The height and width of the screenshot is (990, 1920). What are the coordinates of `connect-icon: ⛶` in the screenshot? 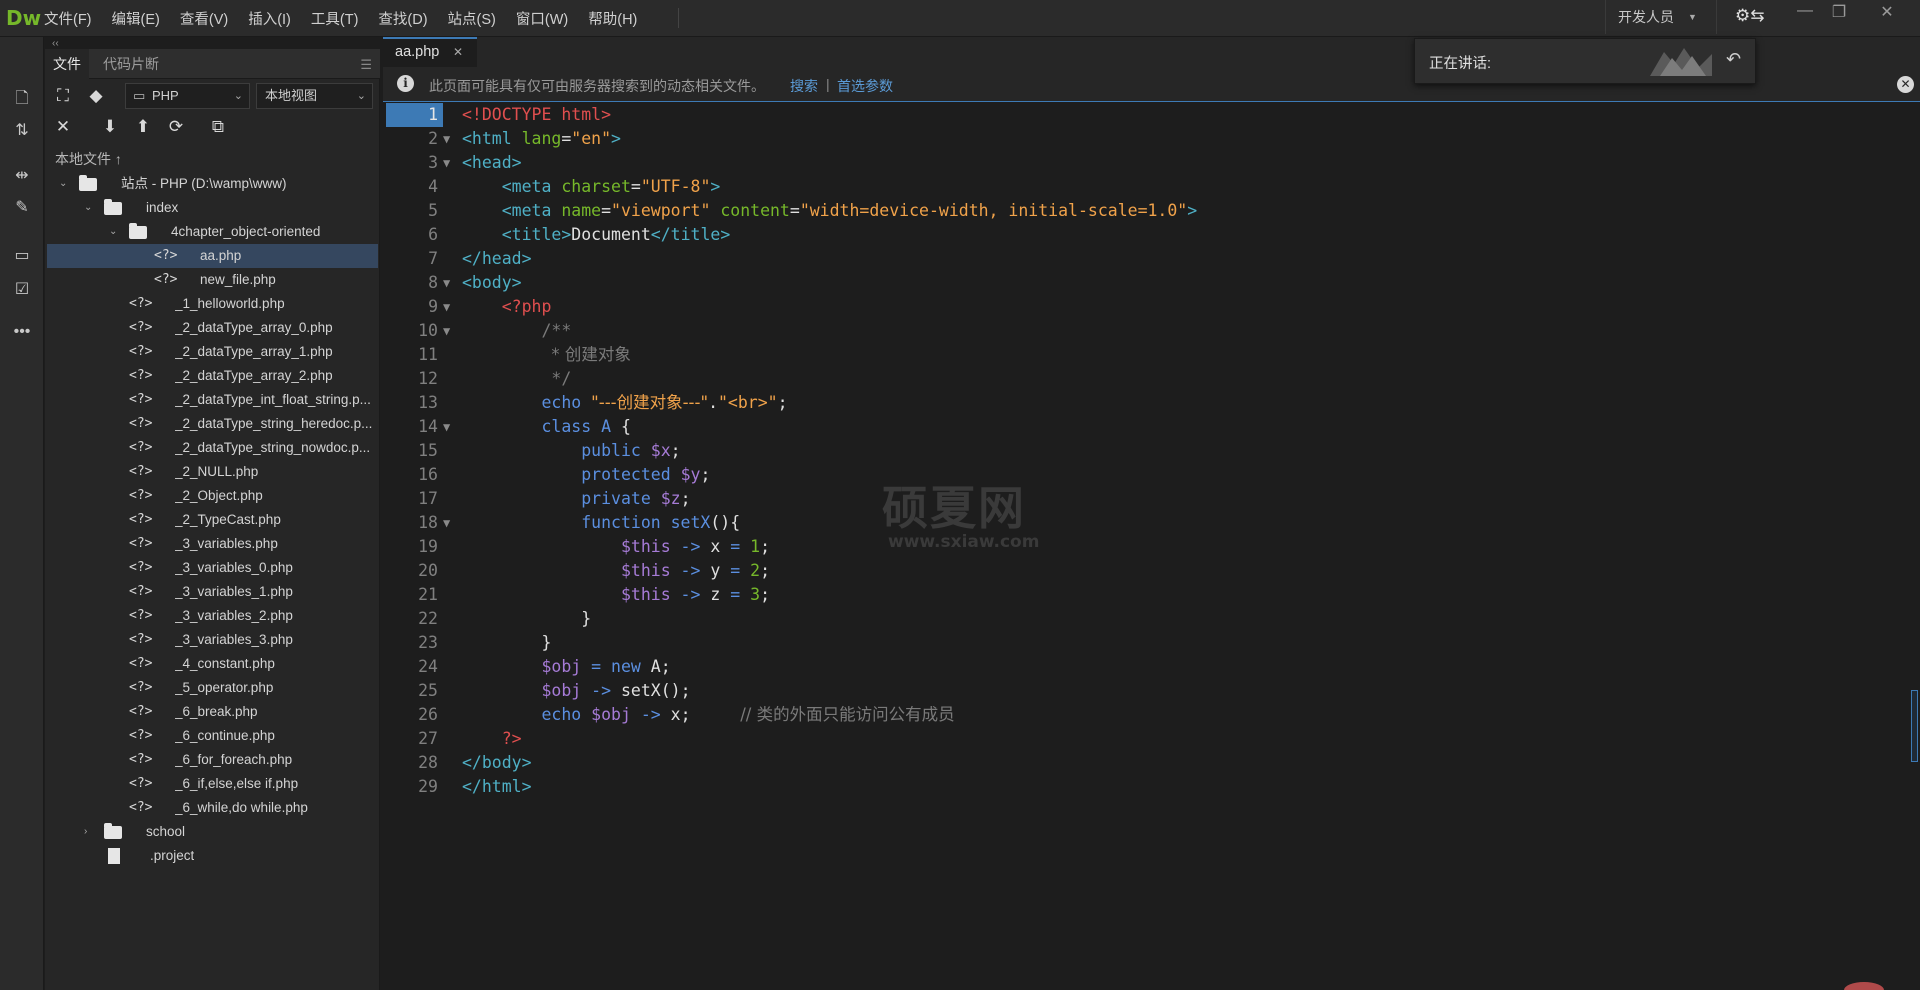 It's located at (63, 96).